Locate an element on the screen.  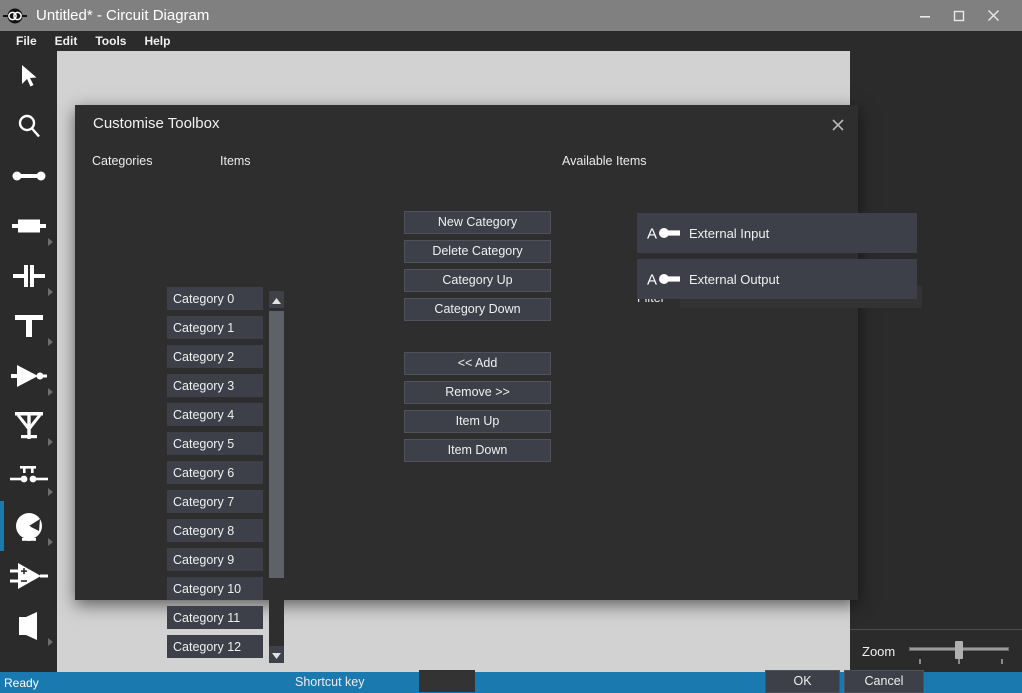
tool-sidebar is located at coordinates (28, 361).